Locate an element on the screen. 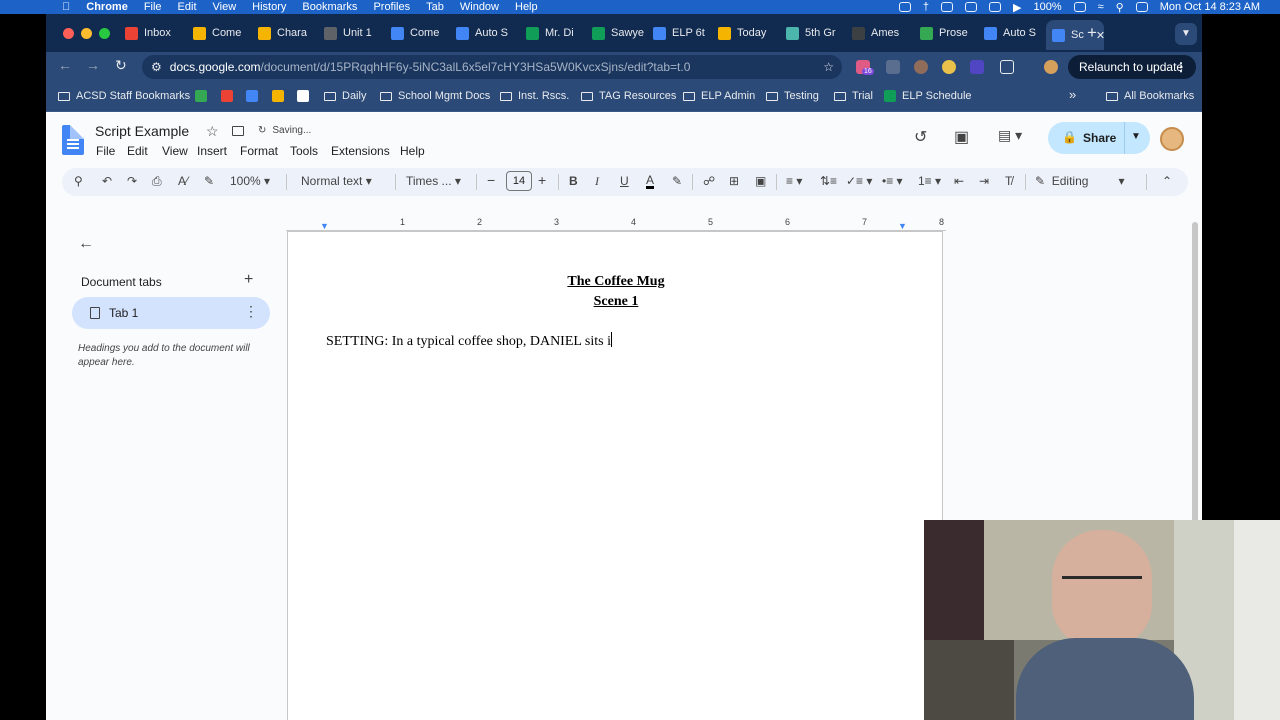 This screenshot has width=1280, height=720. spotlight-icon: ⚲ is located at coordinates (1120, 7).